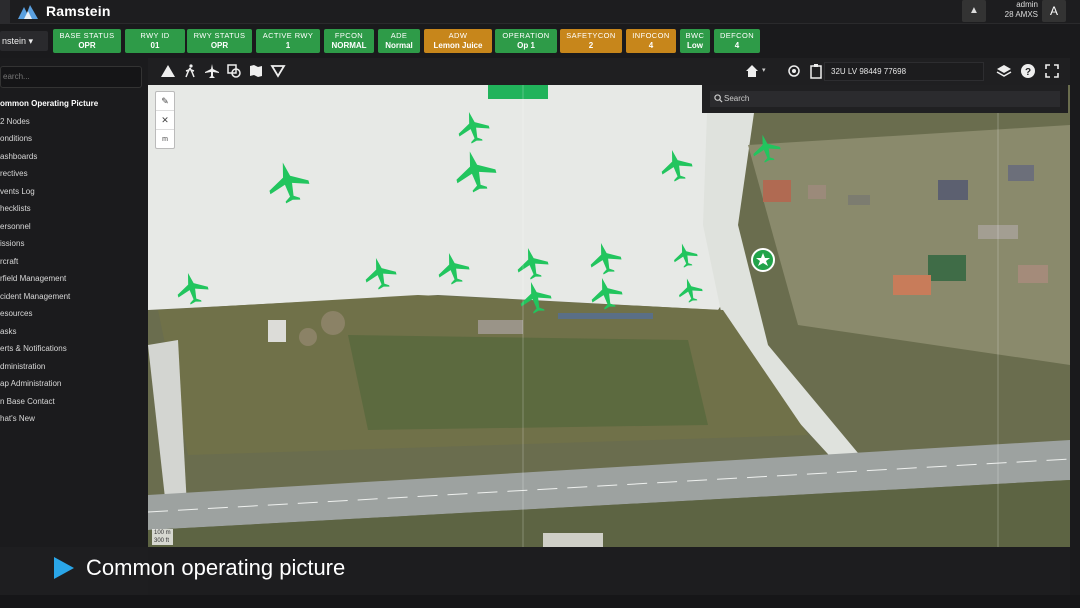 The image size is (1080, 608). Describe the element at coordinates (5, 12) in the screenshot. I see `menu-icon` at that location.